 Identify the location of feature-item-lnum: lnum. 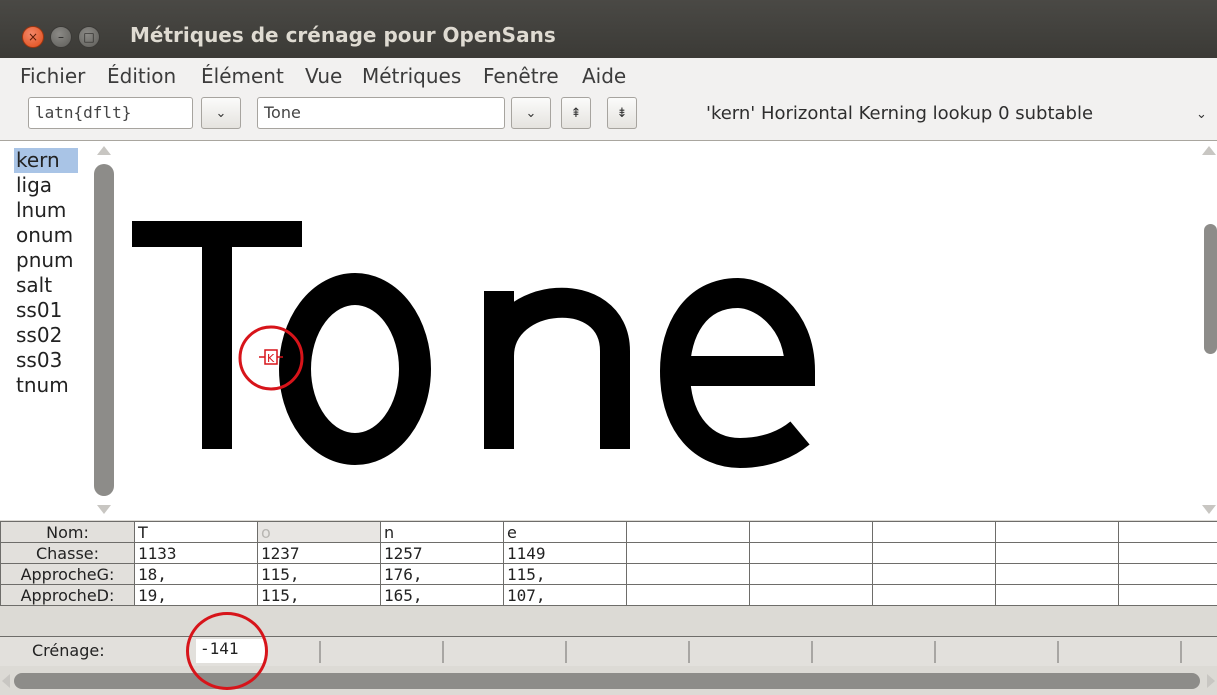
(49, 210).